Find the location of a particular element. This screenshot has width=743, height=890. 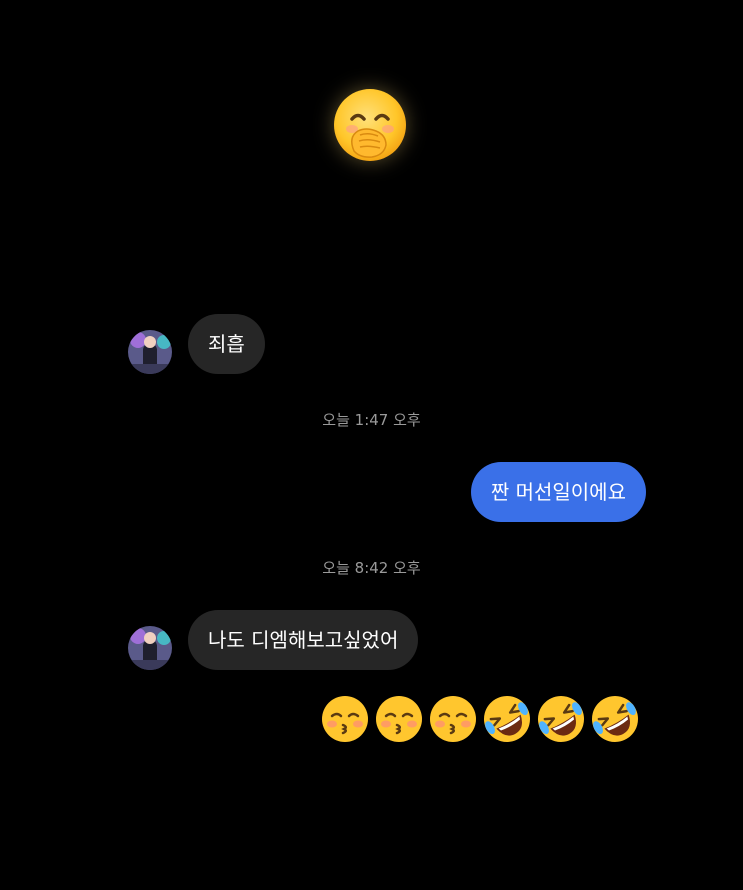

timestamp: 오늘 1:47 오후 is located at coordinates (371, 420).